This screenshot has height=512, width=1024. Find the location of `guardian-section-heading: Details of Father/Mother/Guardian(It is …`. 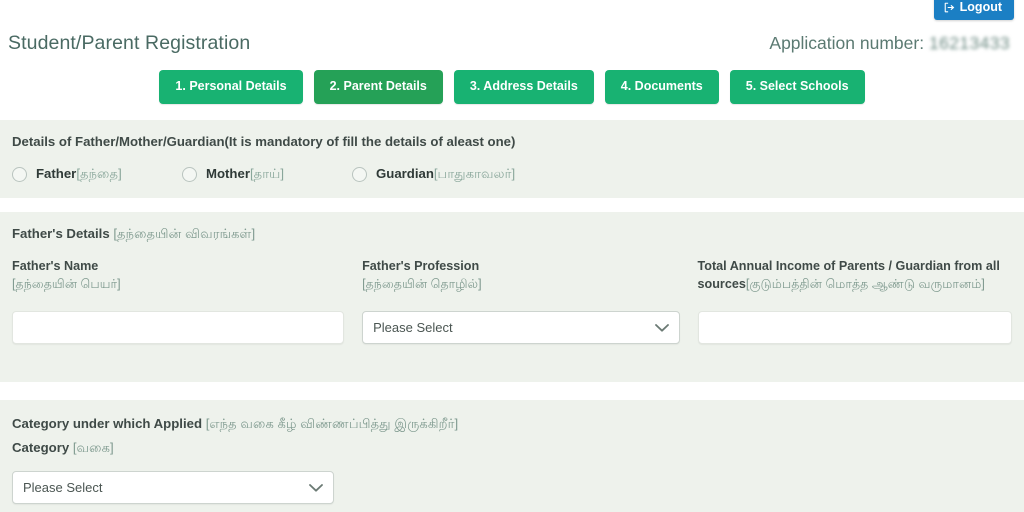

guardian-section-heading: Details of Father/Mother/Guardian(It is … is located at coordinates (264, 141).